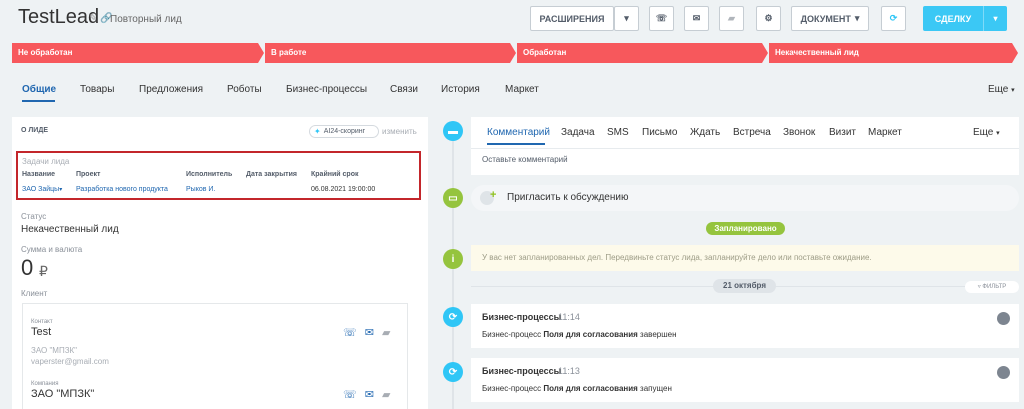 The height and width of the screenshot is (409, 1024). Describe the element at coordinates (34, 293) in the screenshot. I see `client-label: Клиент` at that location.